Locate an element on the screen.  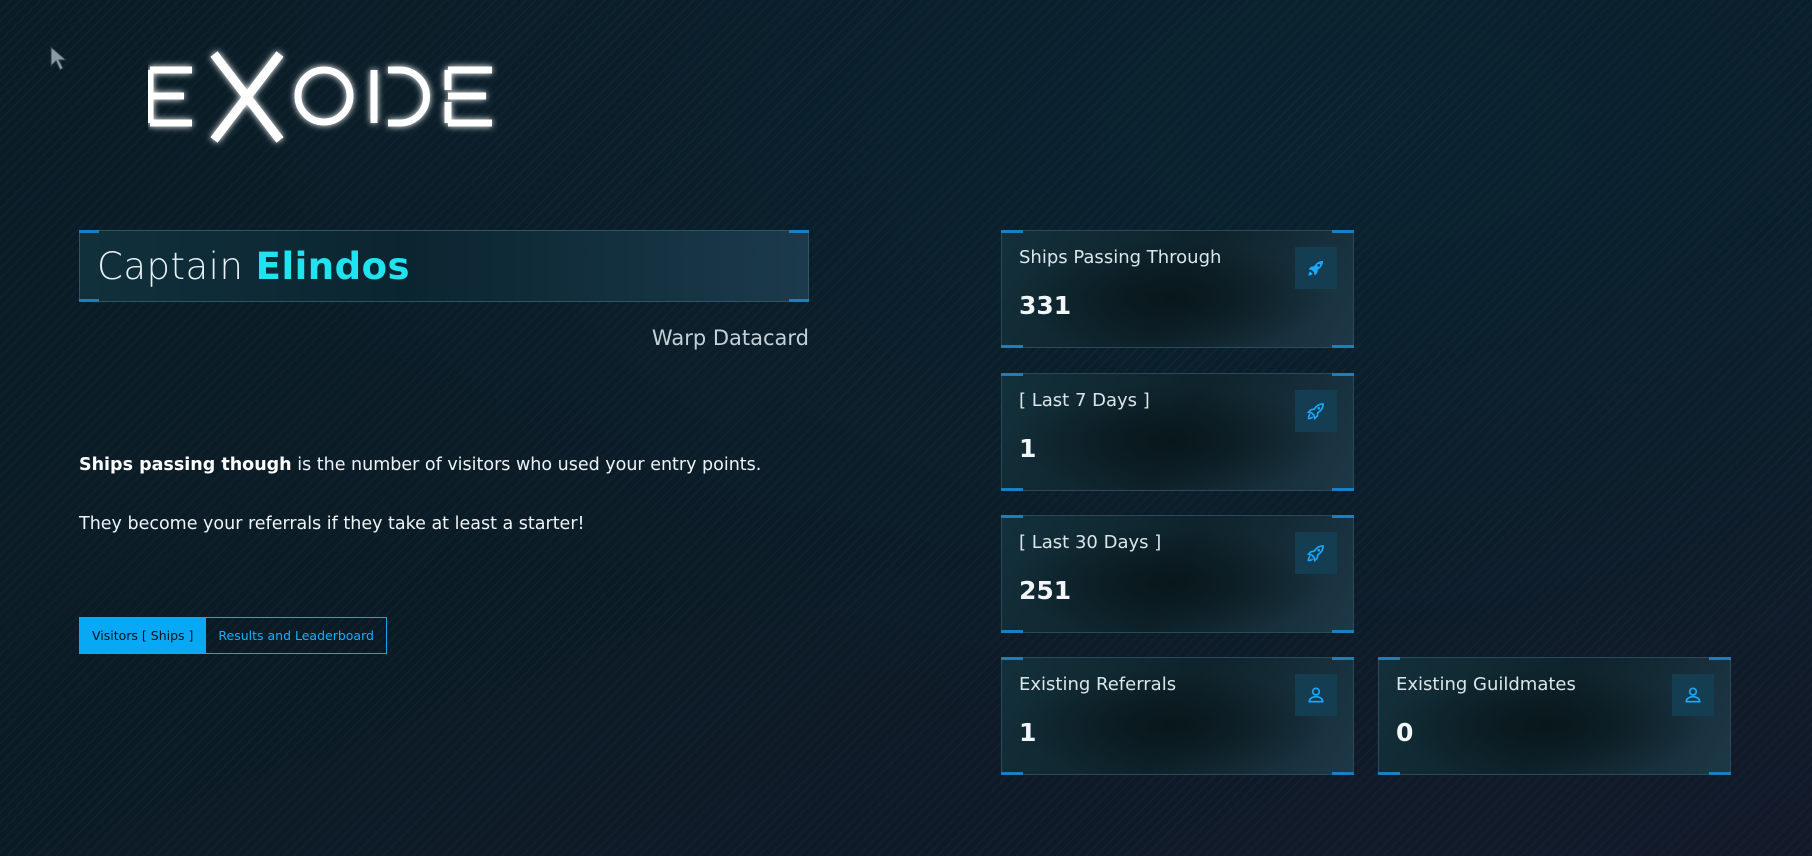
tab-results-leaderboard: Results and Leaderboard is located at coordinates (296, 635).